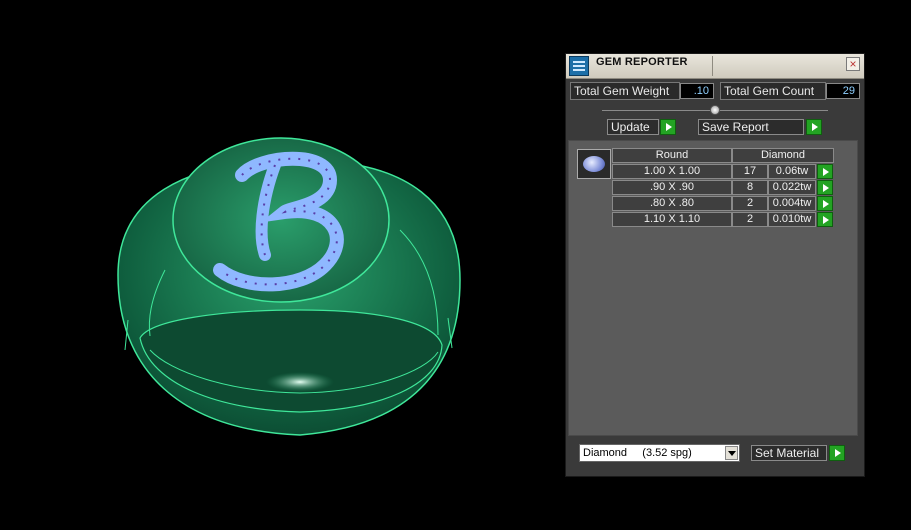 This screenshot has height=530, width=911. What do you see at coordinates (814, 127) in the screenshot?
I see `save-report-arrow-icon` at bounding box center [814, 127].